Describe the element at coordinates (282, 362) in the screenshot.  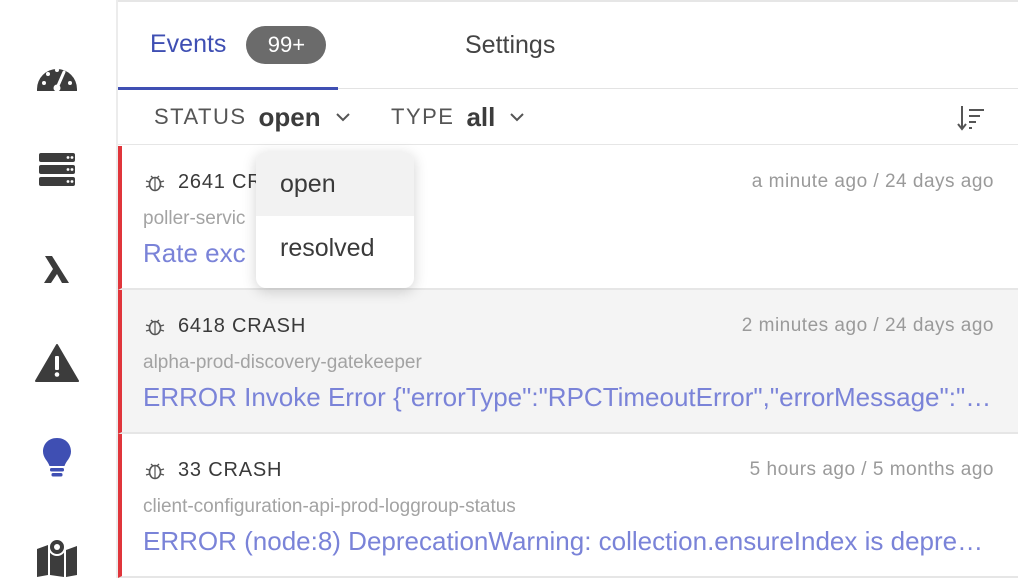
I see `event-source: alpha-prod-discovery-gatekeeper` at that location.